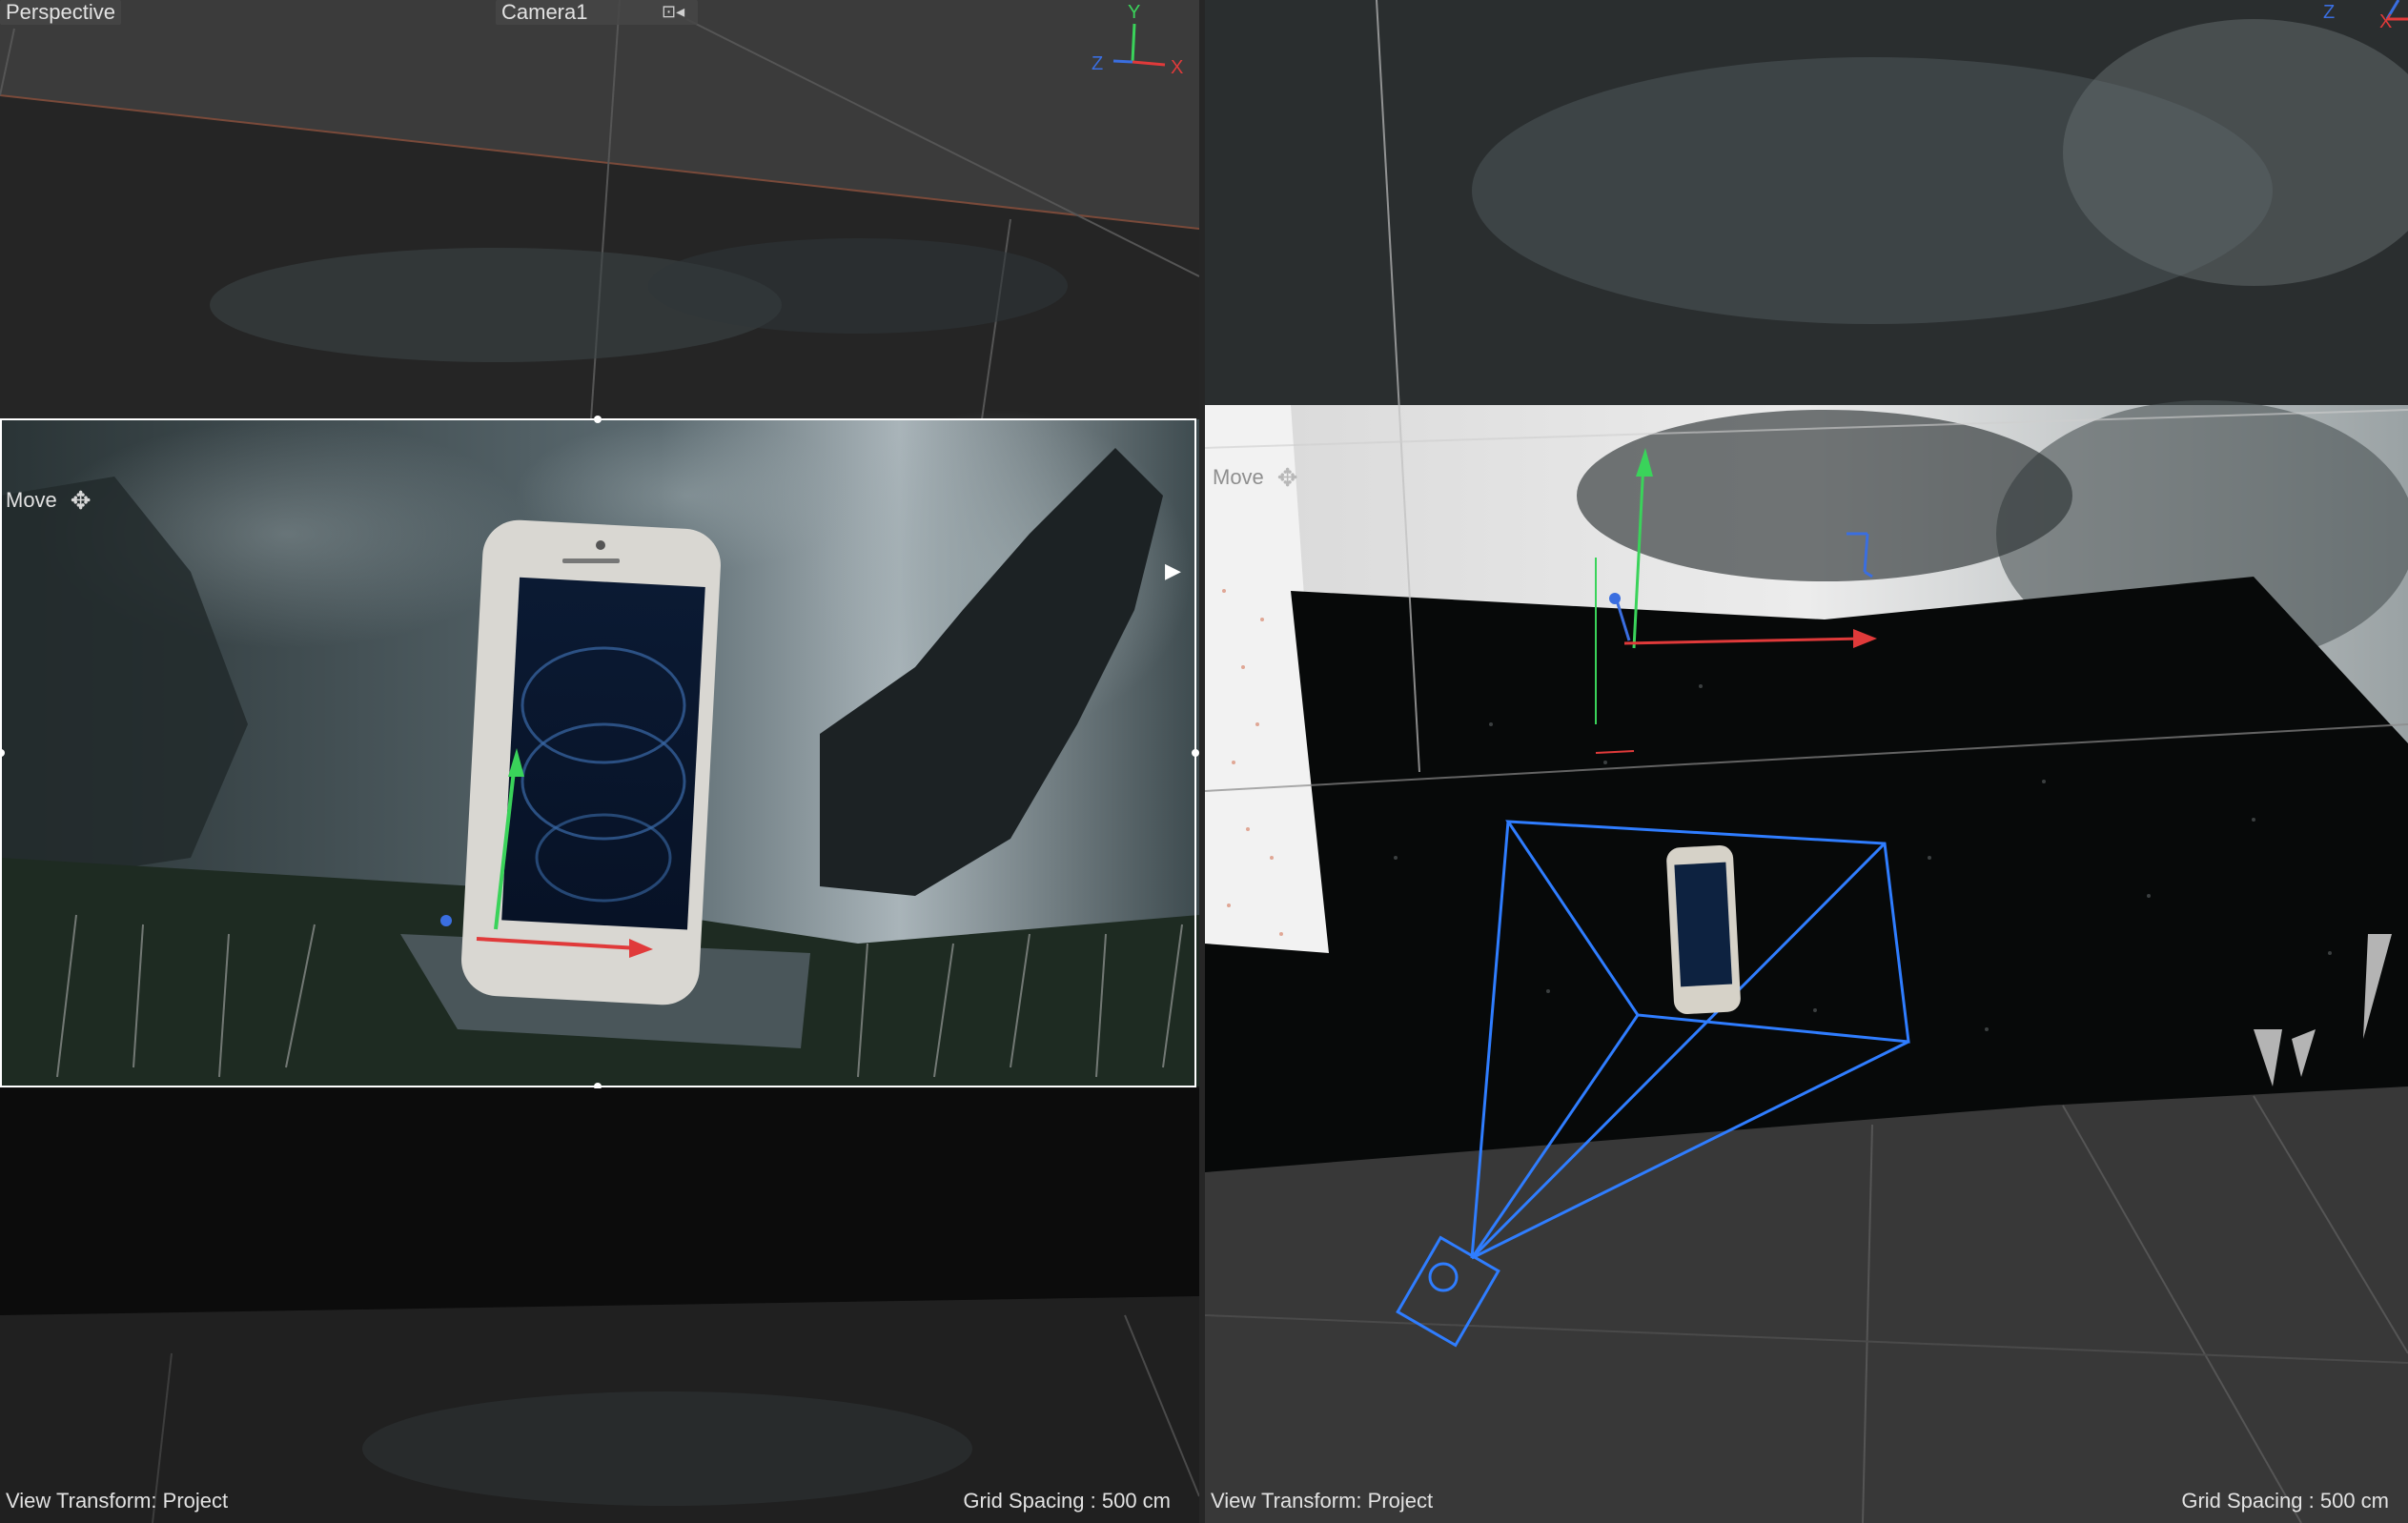  Describe the element at coordinates (673, 12) in the screenshot. I see `camera-lock-icon: ⊡◂` at that location.